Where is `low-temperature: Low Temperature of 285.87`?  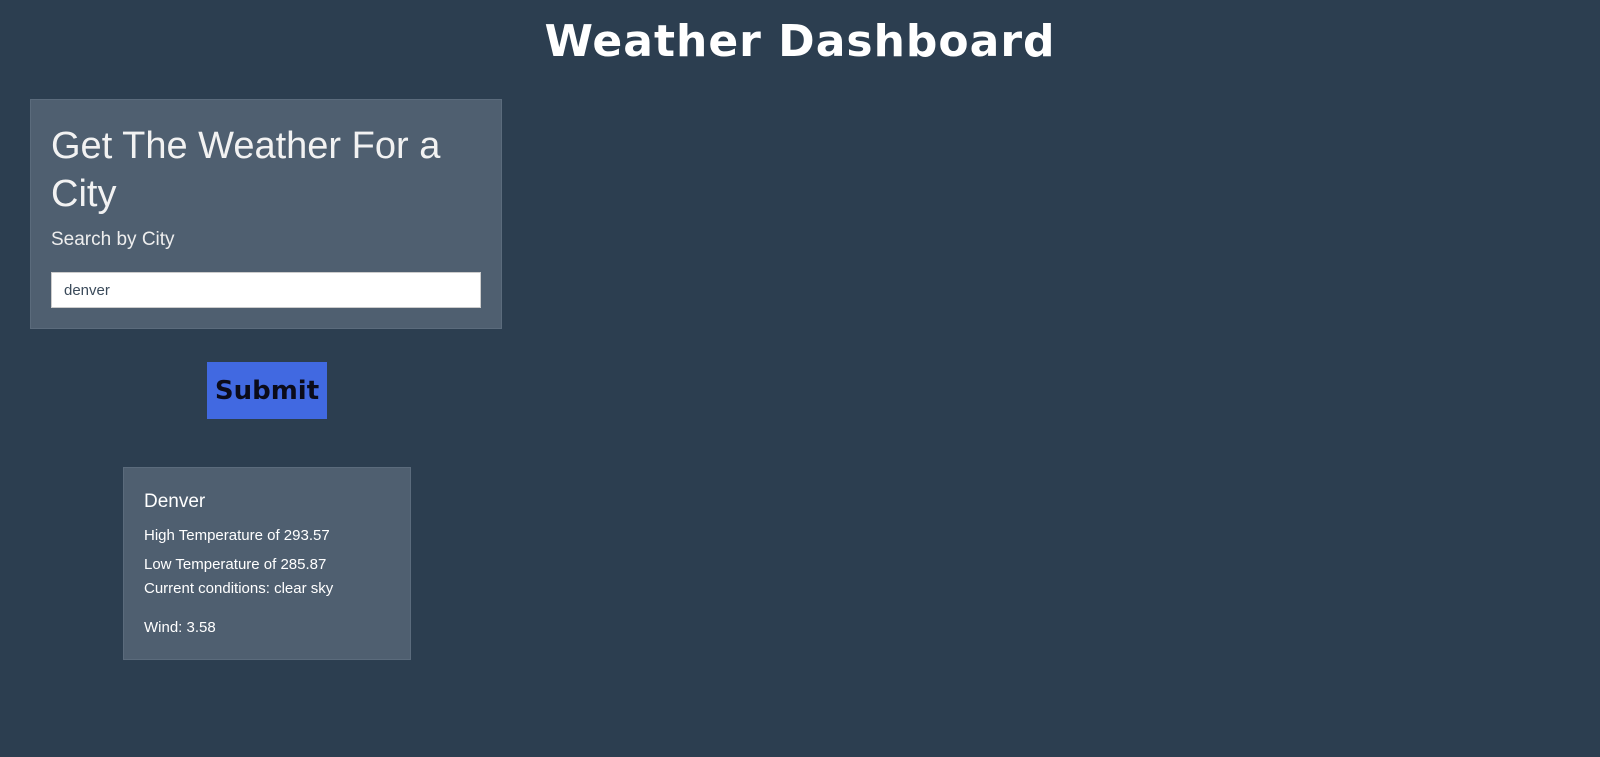 low-temperature: Low Temperature of 285.87 is located at coordinates (235, 564).